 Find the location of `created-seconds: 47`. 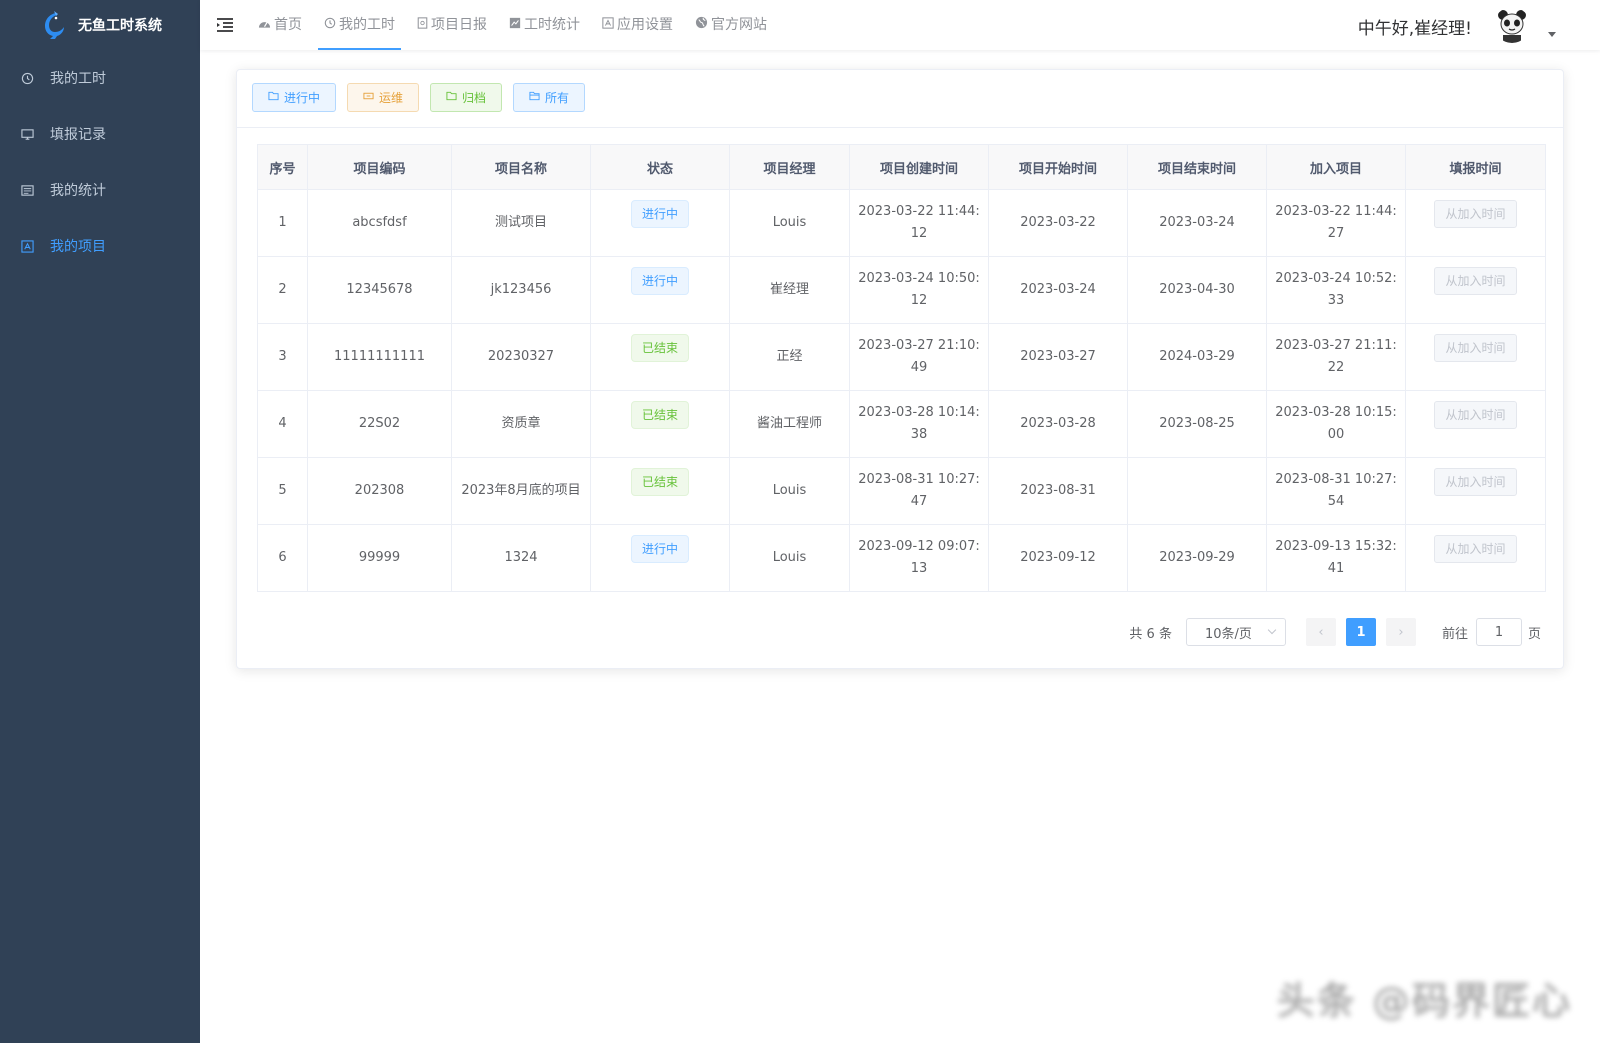

created-seconds: 47 is located at coordinates (919, 501).